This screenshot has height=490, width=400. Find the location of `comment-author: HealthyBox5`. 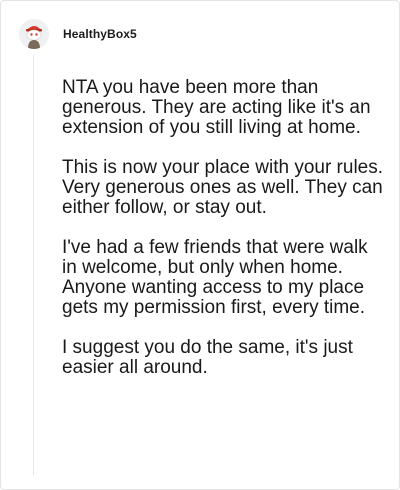

comment-author: HealthyBox5 is located at coordinates (100, 34).